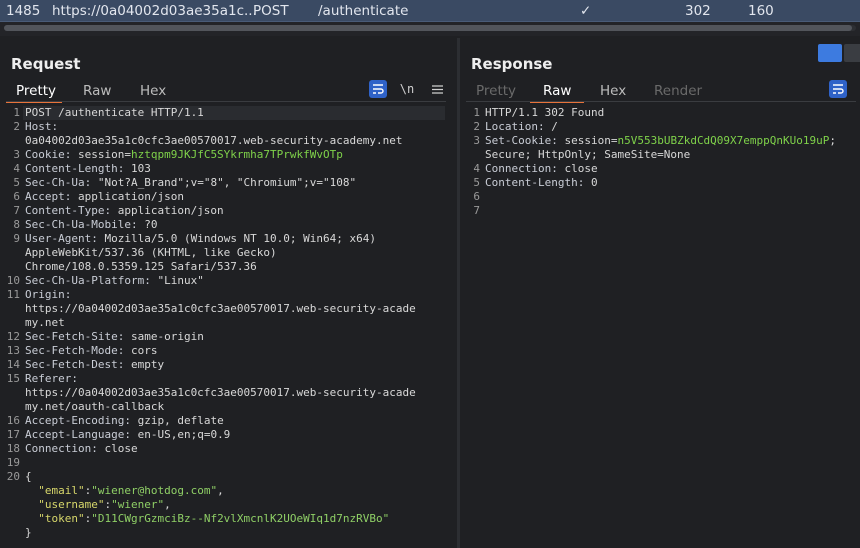 The height and width of the screenshot is (548, 860). Describe the element at coordinates (512, 64) in the screenshot. I see `response-title: Response` at that location.